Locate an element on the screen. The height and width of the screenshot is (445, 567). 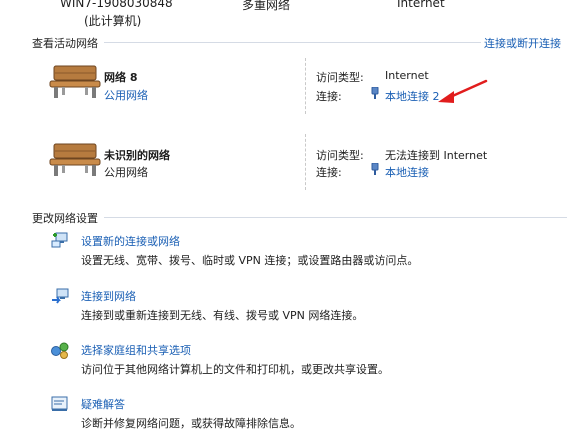
setup-new-connection-desc: 设置无线、宽带、拨号、临时或 VPN 连接；或设置路由器或访问点。 is located at coordinates (250, 260).